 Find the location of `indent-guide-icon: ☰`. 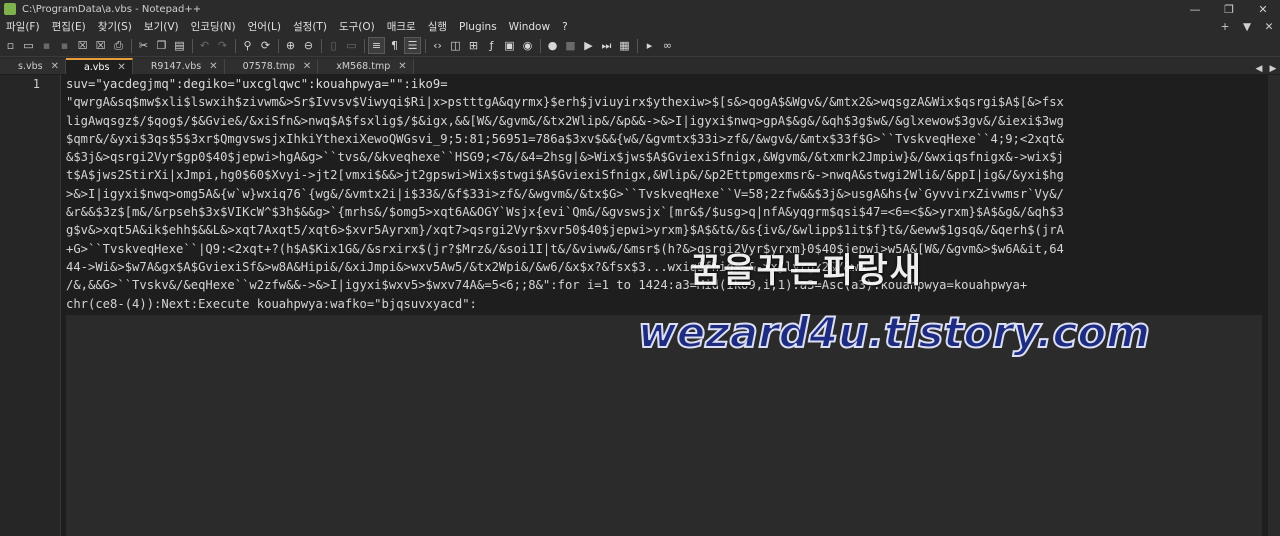

indent-guide-icon: ☰ is located at coordinates (412, 45).